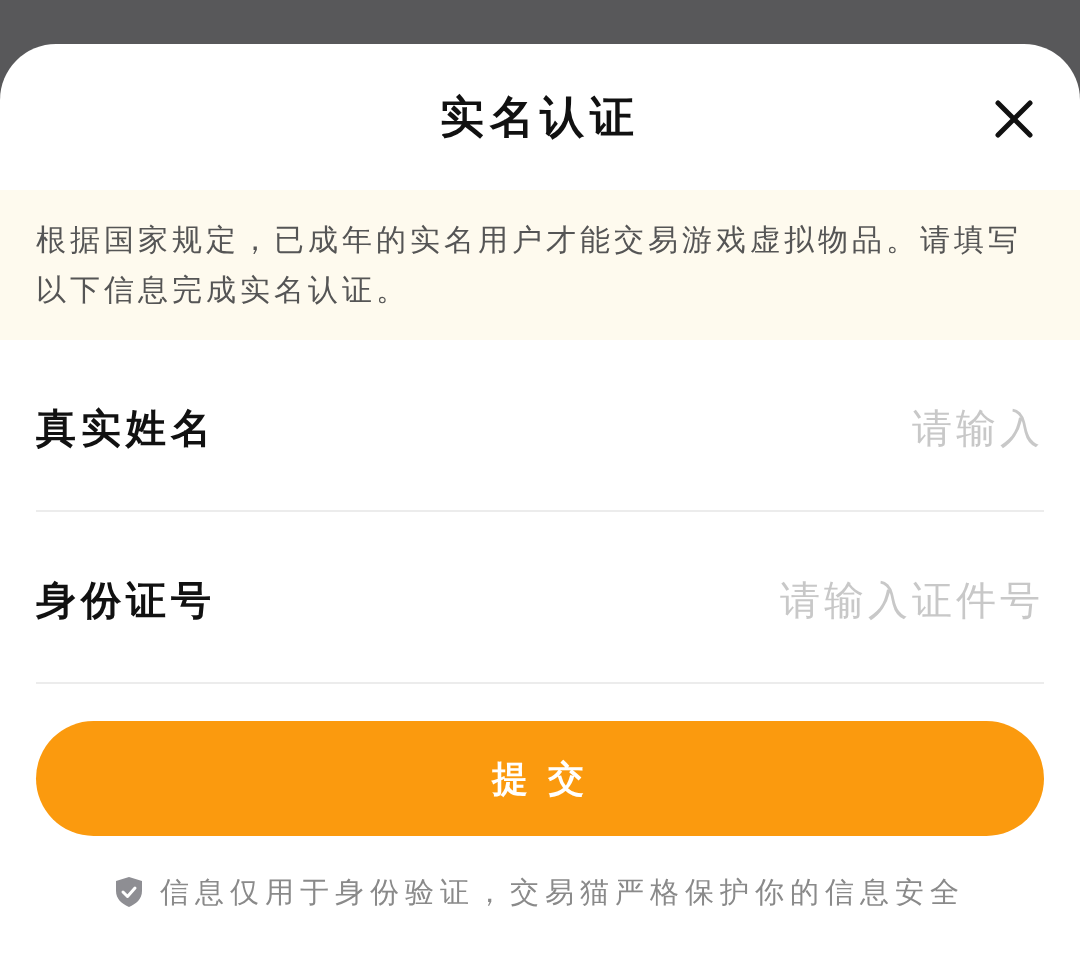  I want to click on shield-check-icon, so click(128, 892).